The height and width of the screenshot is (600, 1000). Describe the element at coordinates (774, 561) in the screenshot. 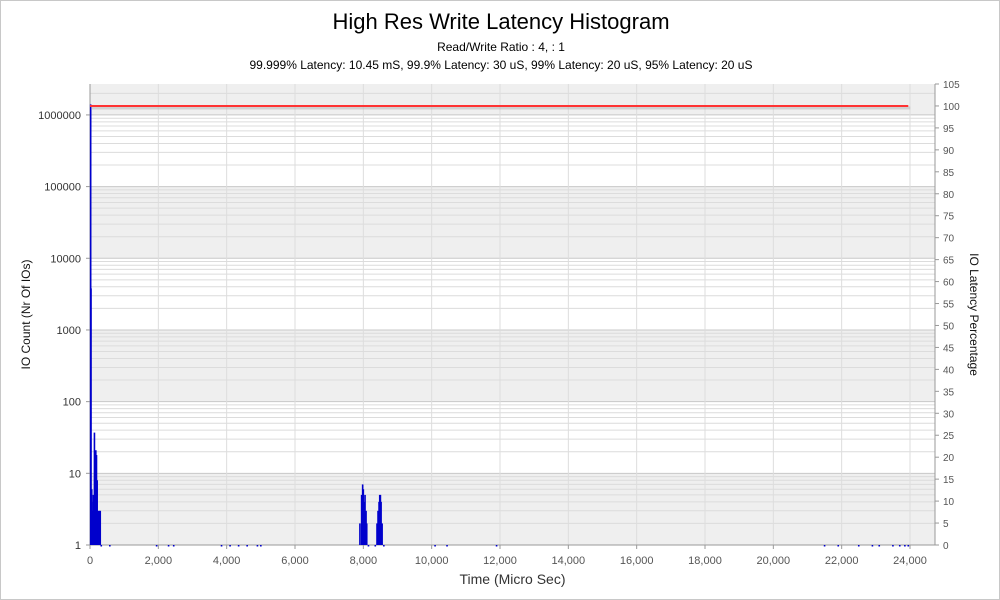

I see `x-tick-label: 20,000` at that location.